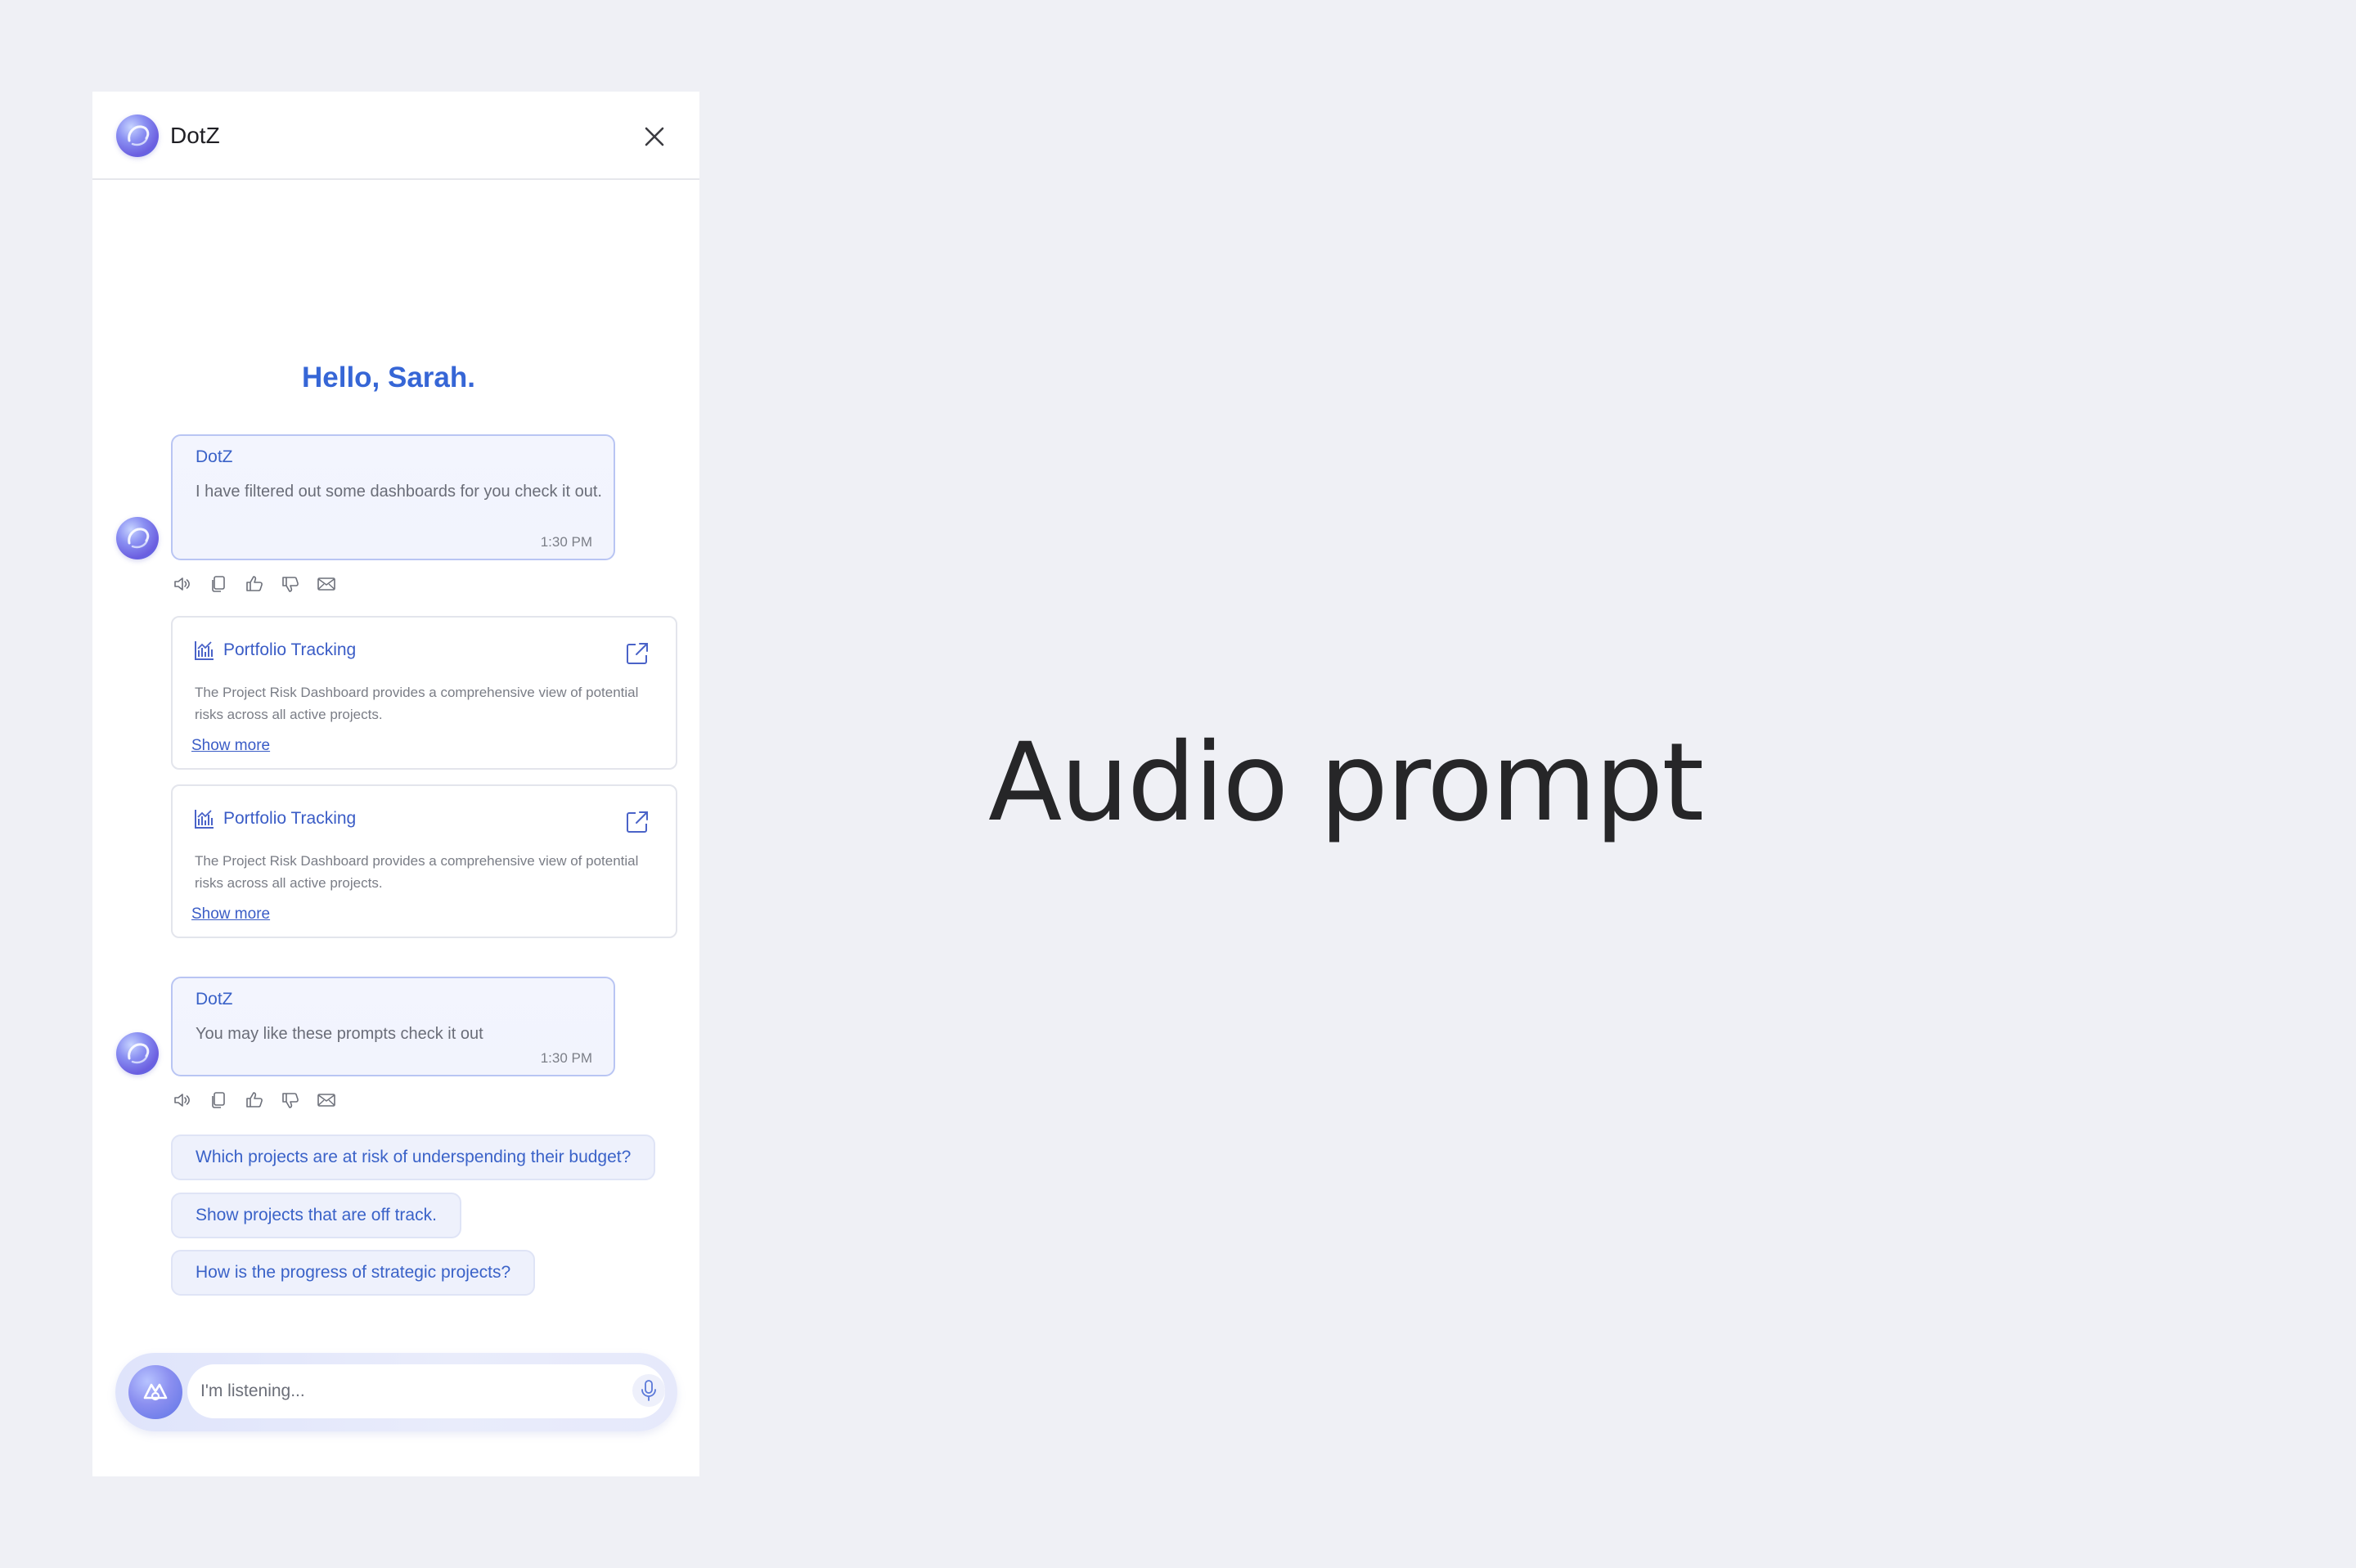  I want to click on microphone-icon, so click(648, 1390).